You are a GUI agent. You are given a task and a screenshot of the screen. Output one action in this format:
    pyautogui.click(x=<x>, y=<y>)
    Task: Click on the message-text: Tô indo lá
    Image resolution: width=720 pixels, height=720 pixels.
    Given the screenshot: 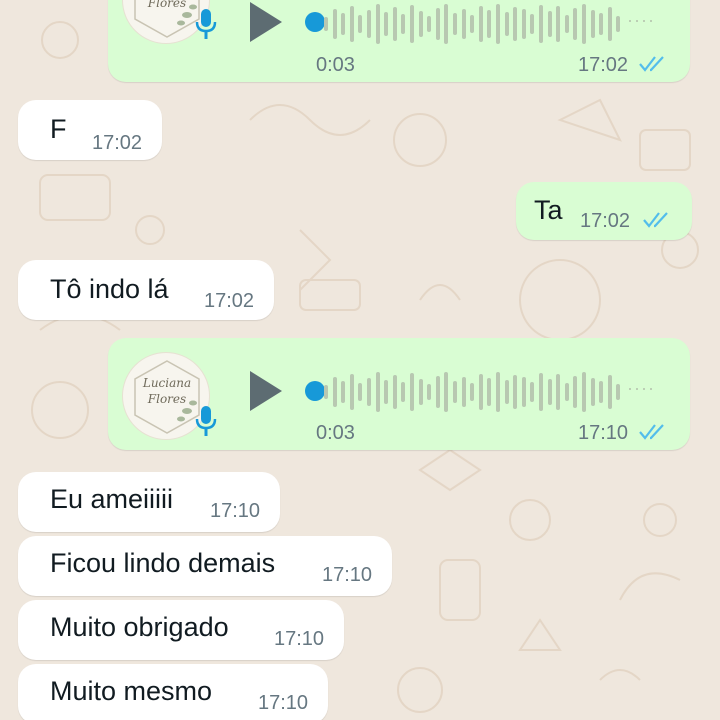 What is the action you would take?
    pyautogui.click(x=109, y=289)
    